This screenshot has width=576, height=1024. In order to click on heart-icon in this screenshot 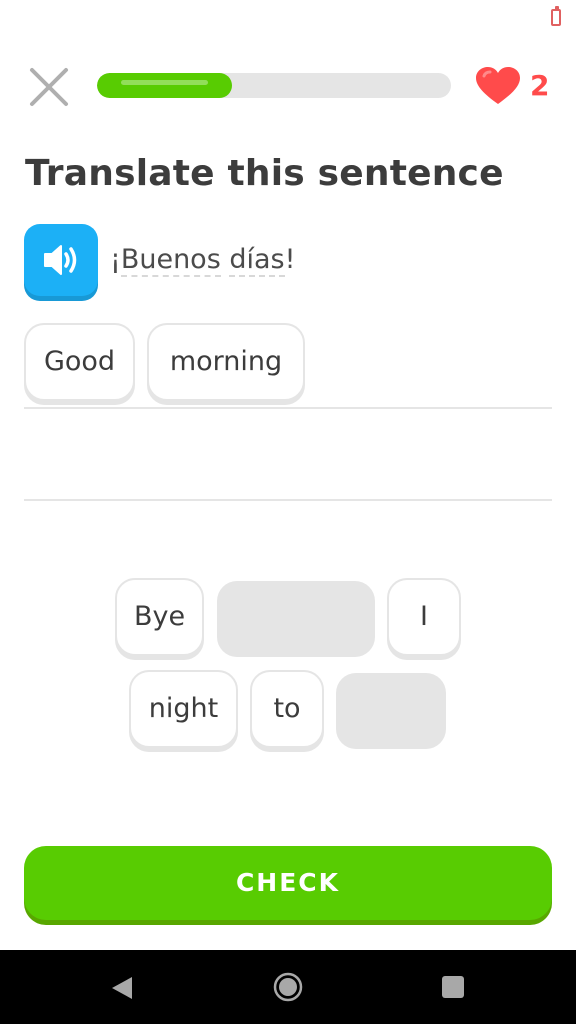, I will do `click(498, 86)`.